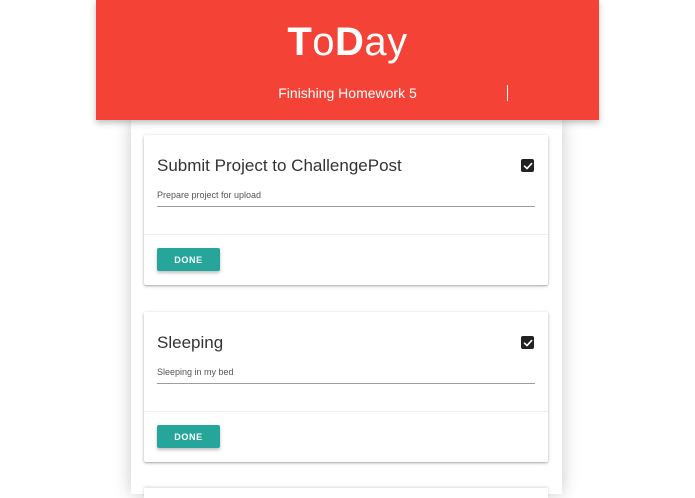  Describe the element at coordinates (300, 42) in the screenshot. I see `logo-letter-t: T` at that location.